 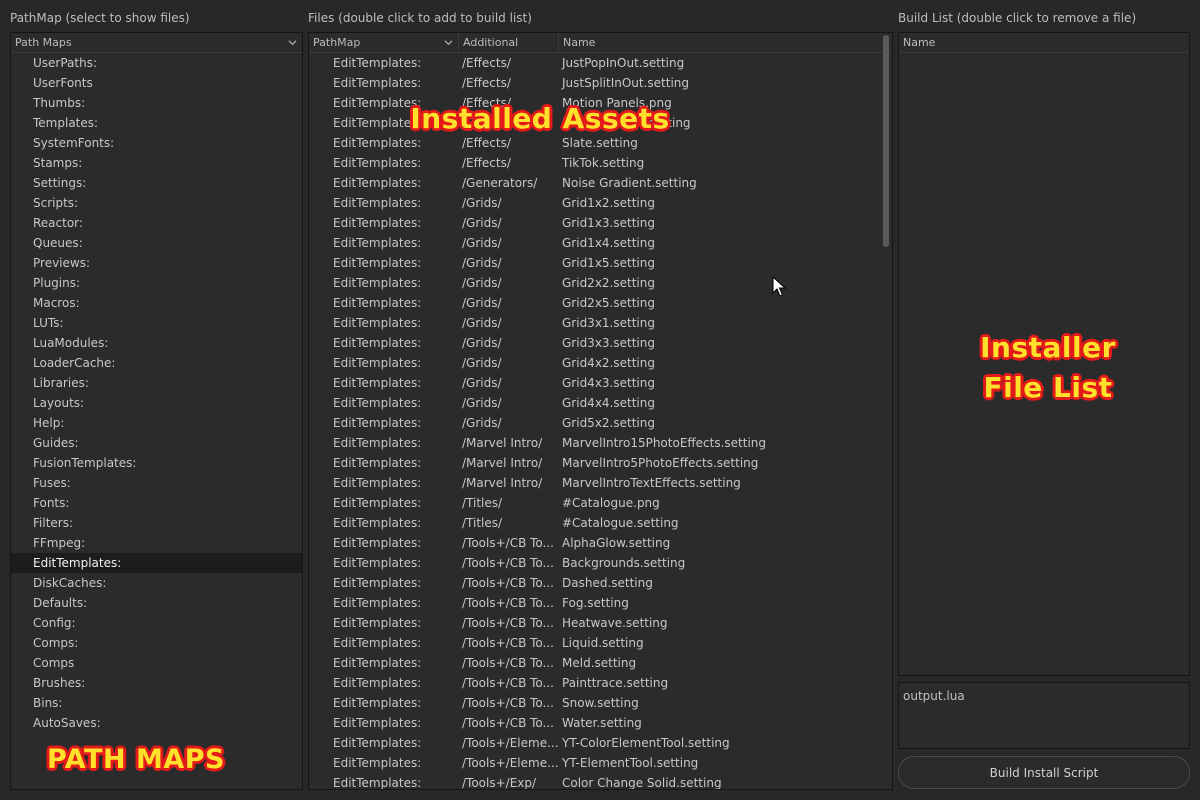 What do you see at coordinates (156, 663) in the screenshot?
I see `pathmap-item: Comps` at bounding box center [156, 663].